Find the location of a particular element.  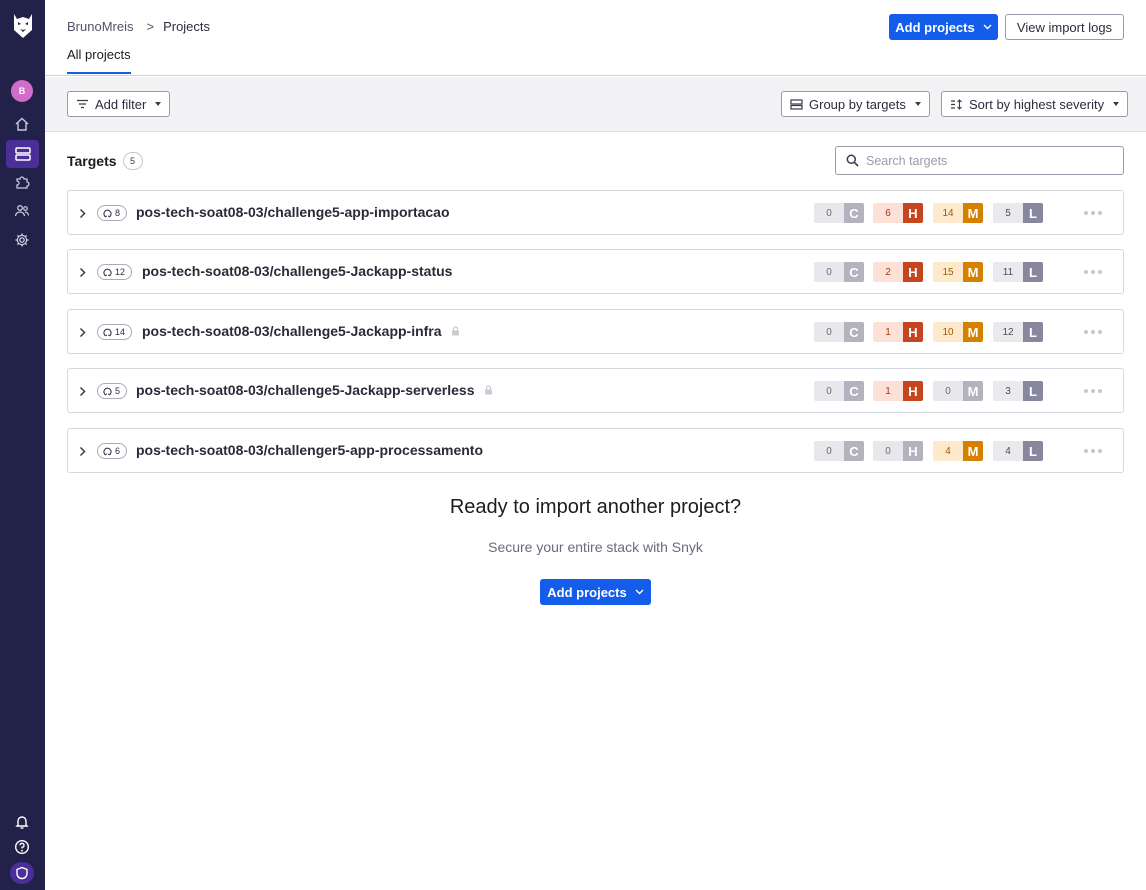

integrations-icon is located at coordinates (22, 182).